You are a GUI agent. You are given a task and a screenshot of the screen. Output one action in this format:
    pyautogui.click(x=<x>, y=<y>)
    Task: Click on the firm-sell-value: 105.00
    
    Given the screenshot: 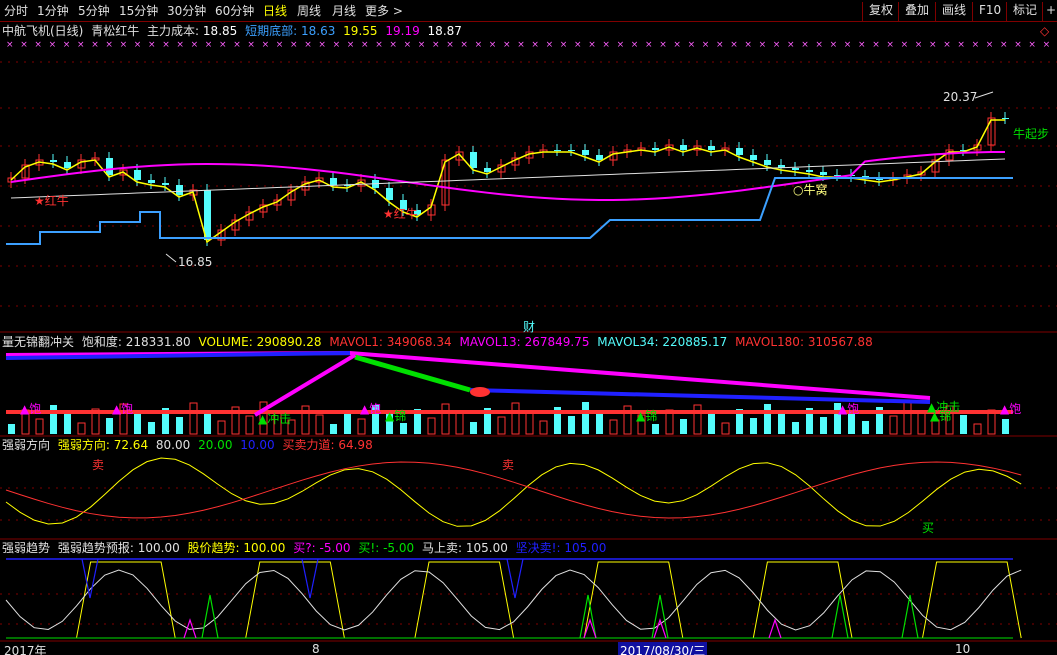 What is the action you would take?
    pyautogui.click(x=585, y=548)
    